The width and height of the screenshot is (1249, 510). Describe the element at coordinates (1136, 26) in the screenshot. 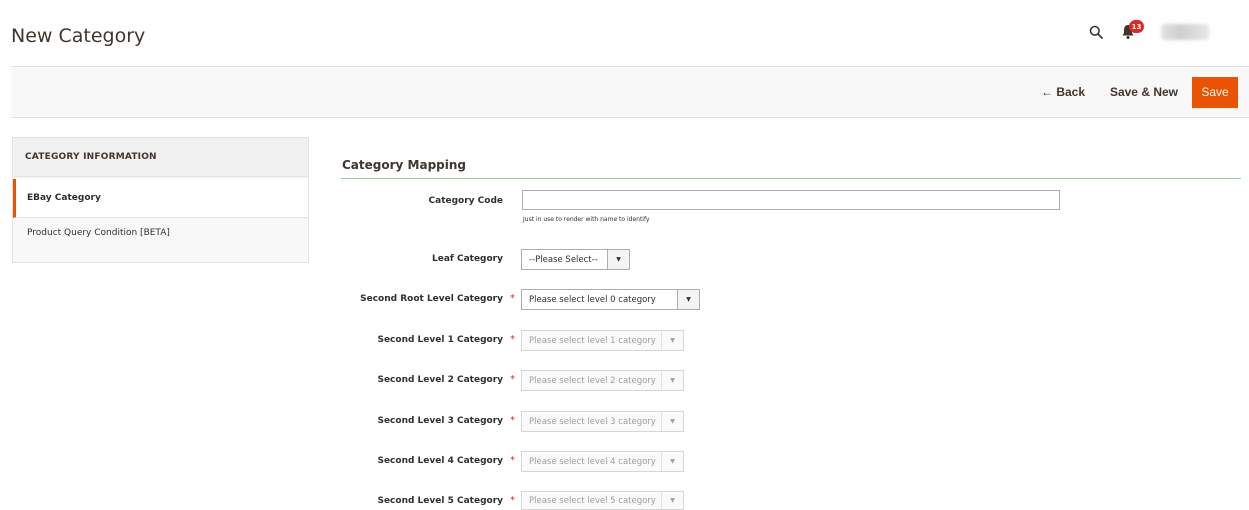

I see `notification-count-badge: 13` at that location.